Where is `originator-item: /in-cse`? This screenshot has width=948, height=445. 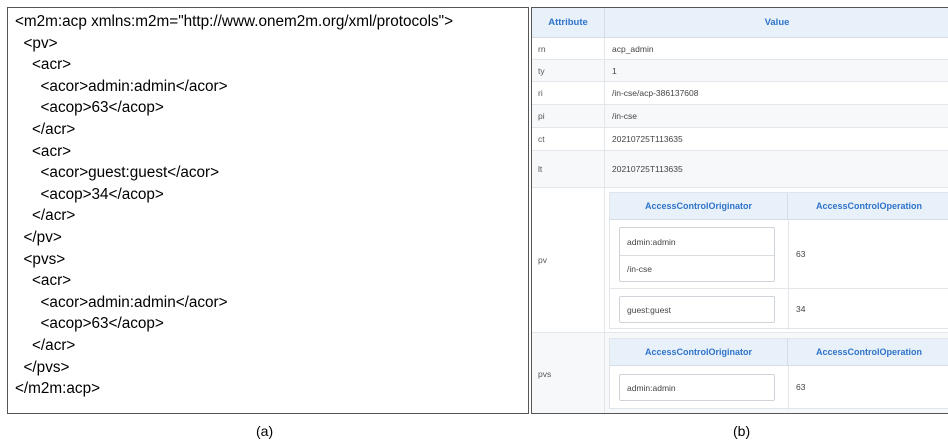
originator-item: /in-cse is located at coordinates (697, 268).